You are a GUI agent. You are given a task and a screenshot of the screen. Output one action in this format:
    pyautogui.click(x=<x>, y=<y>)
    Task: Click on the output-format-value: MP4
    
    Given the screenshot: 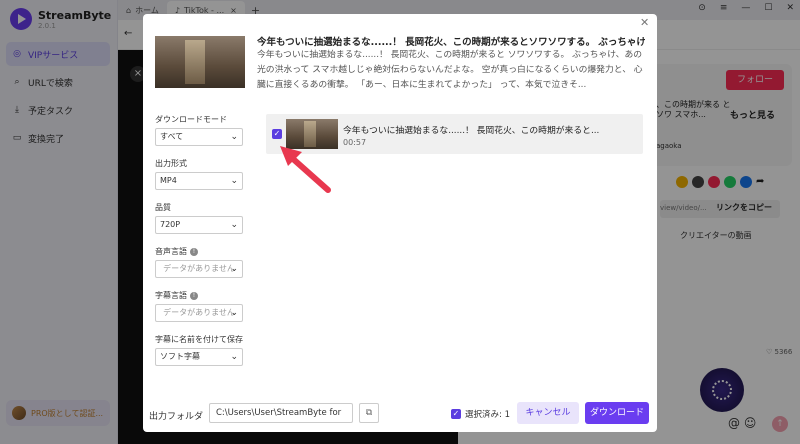 What is the action you would take?
    pyautogui.click(x=168, y=180)
    